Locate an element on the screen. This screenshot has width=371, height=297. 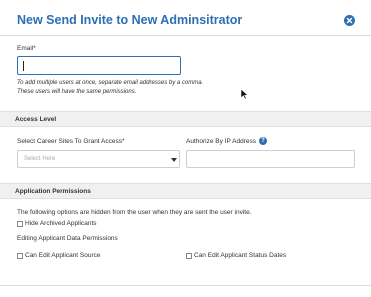
mouse-cursor-icon is located at coordinates (244, 94).